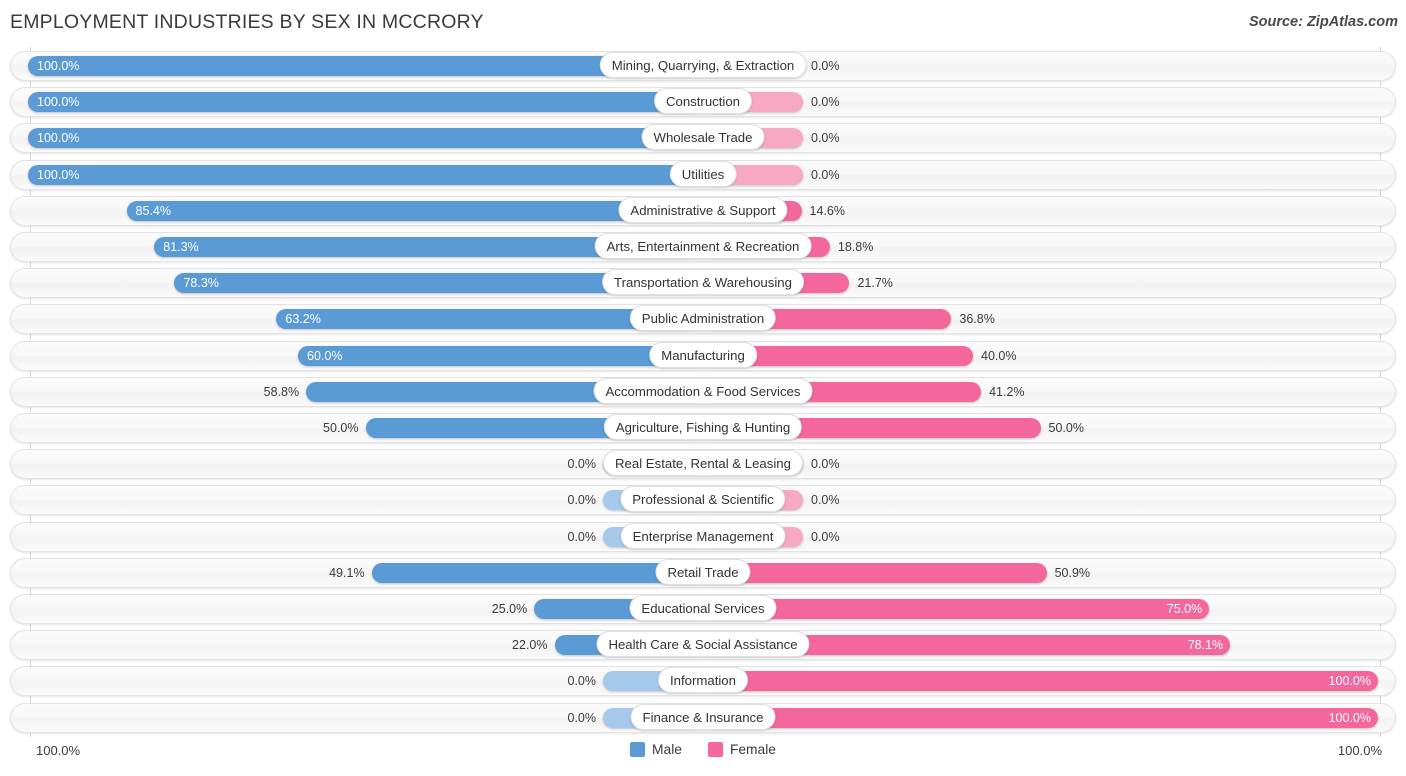 This screenshot has width=1406, height=776. Describe the element at coordinates (1007, 391) in the screenshot. I see `value-label-female: 41.2%` at that location.